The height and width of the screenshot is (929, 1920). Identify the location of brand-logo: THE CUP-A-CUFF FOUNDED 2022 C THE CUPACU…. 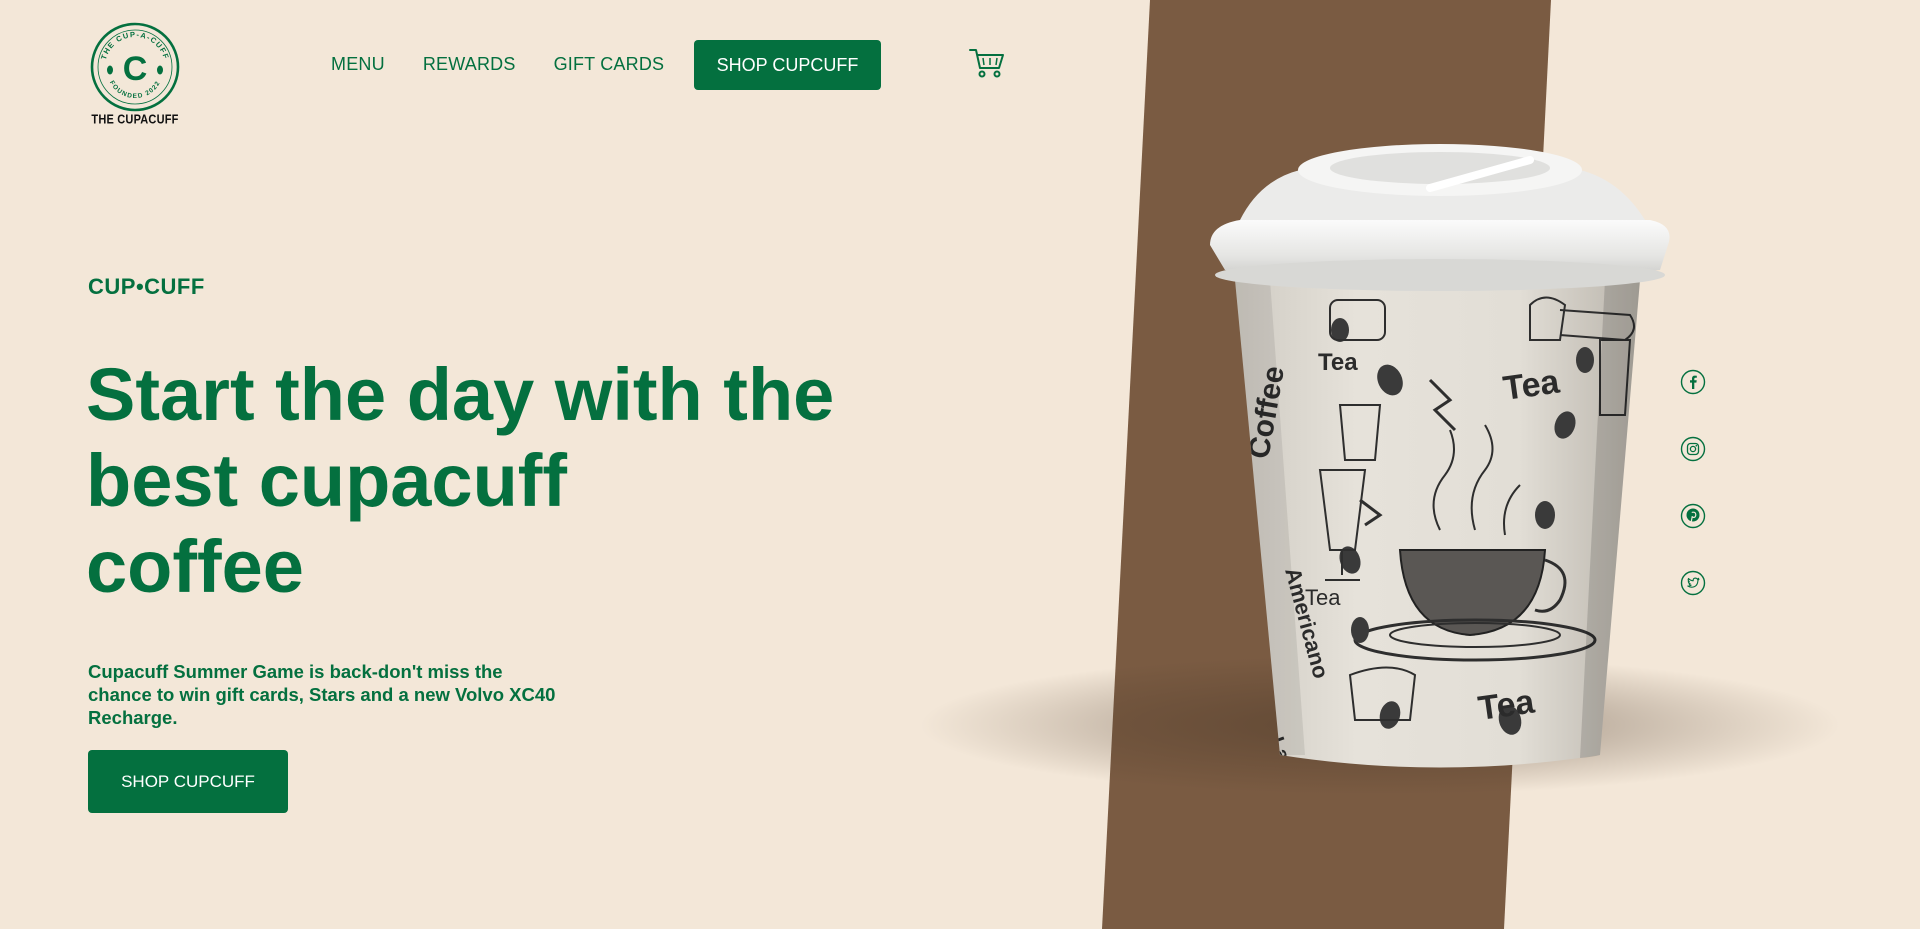
(135, 76).